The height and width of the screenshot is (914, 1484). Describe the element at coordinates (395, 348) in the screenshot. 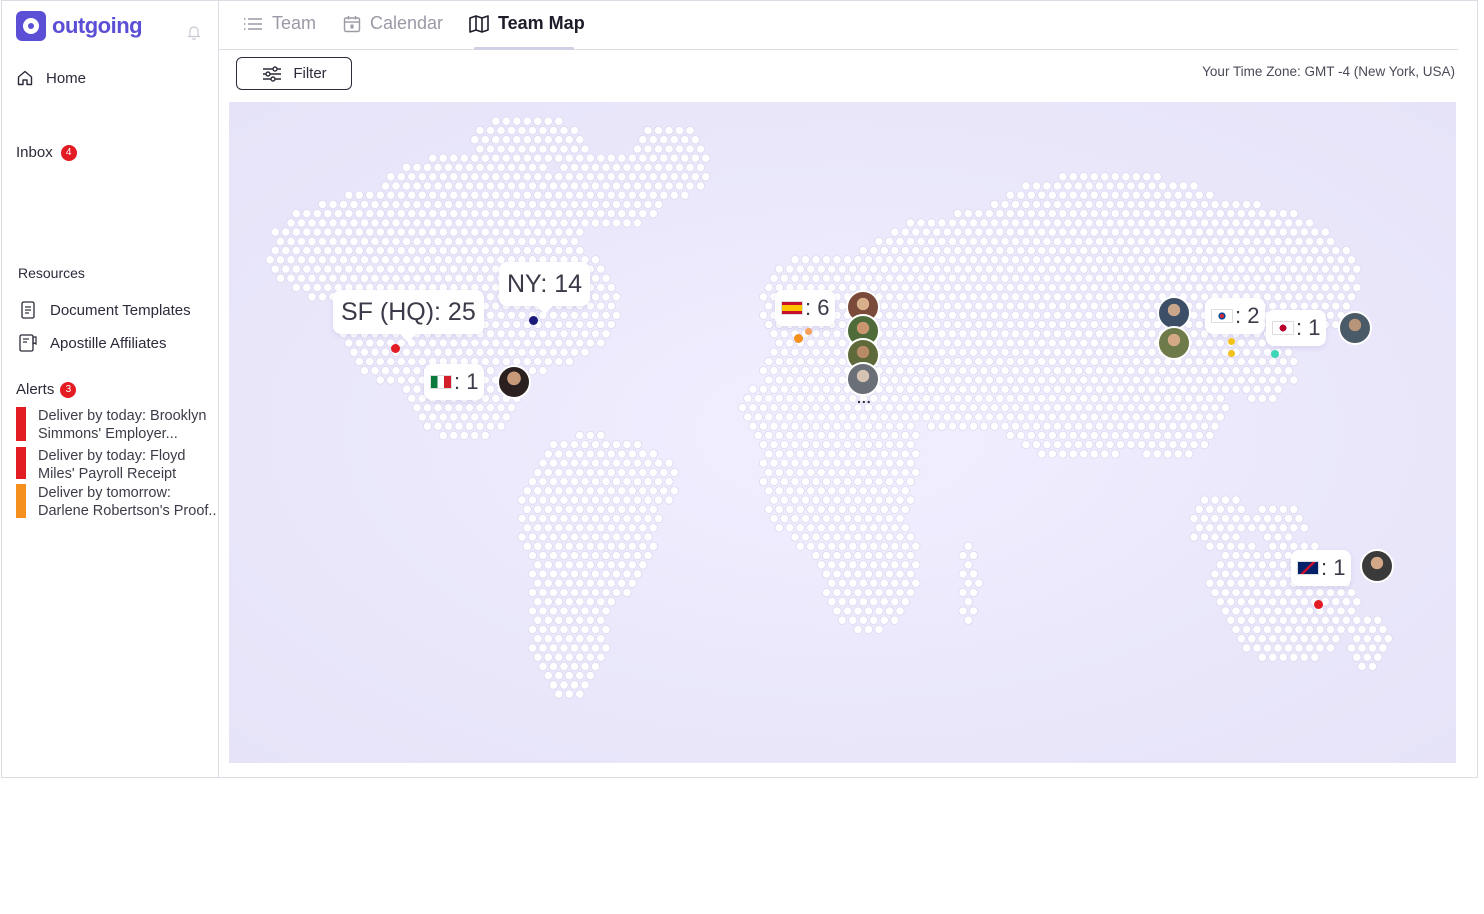

I see `location-pin-sf` at that location.